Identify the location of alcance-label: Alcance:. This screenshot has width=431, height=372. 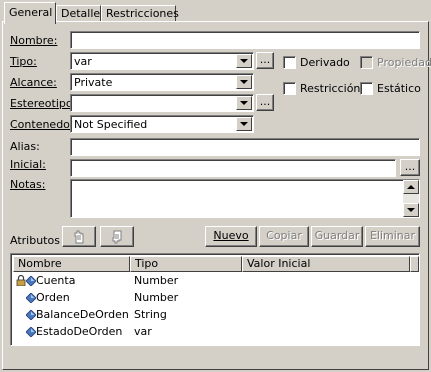
(33, 82).